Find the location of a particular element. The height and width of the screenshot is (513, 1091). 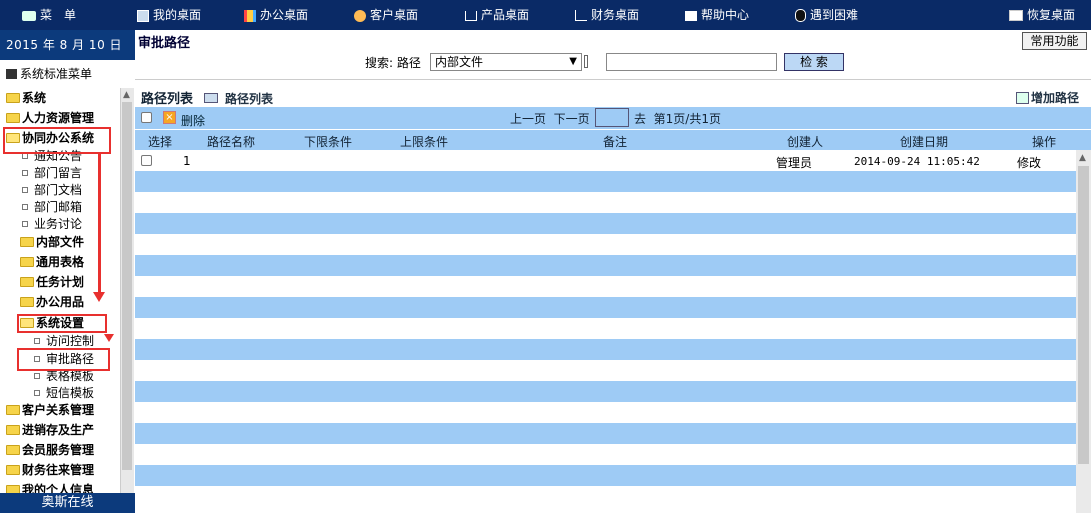

menu-item-member: 会员服务管理 is located at coordinates (60, 450).